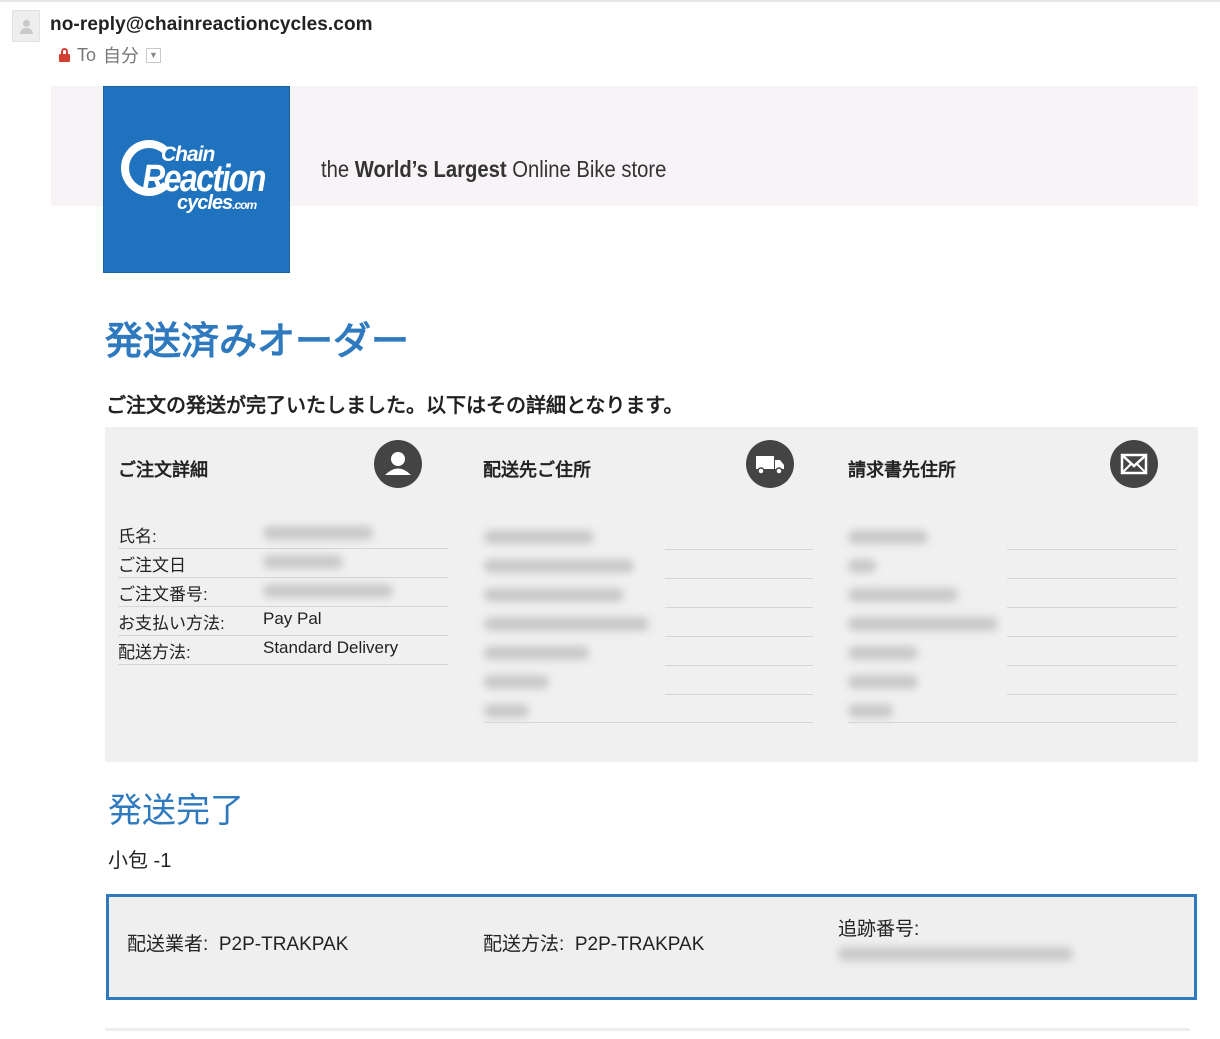 This screenshot has width=1220, height=1039. Describe the element at coordinates (955, 954) in the screenshot. I see `tracking-number-value` at that location.